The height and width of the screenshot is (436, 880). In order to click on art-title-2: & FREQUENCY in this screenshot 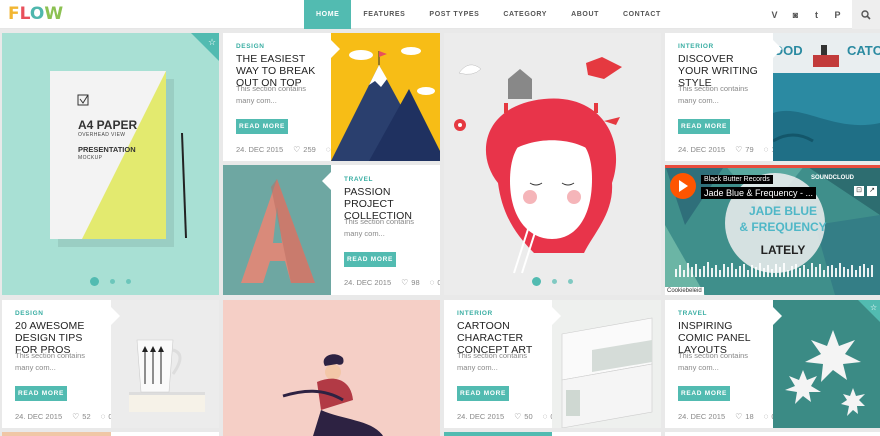, I will do `click(783, 227)`.